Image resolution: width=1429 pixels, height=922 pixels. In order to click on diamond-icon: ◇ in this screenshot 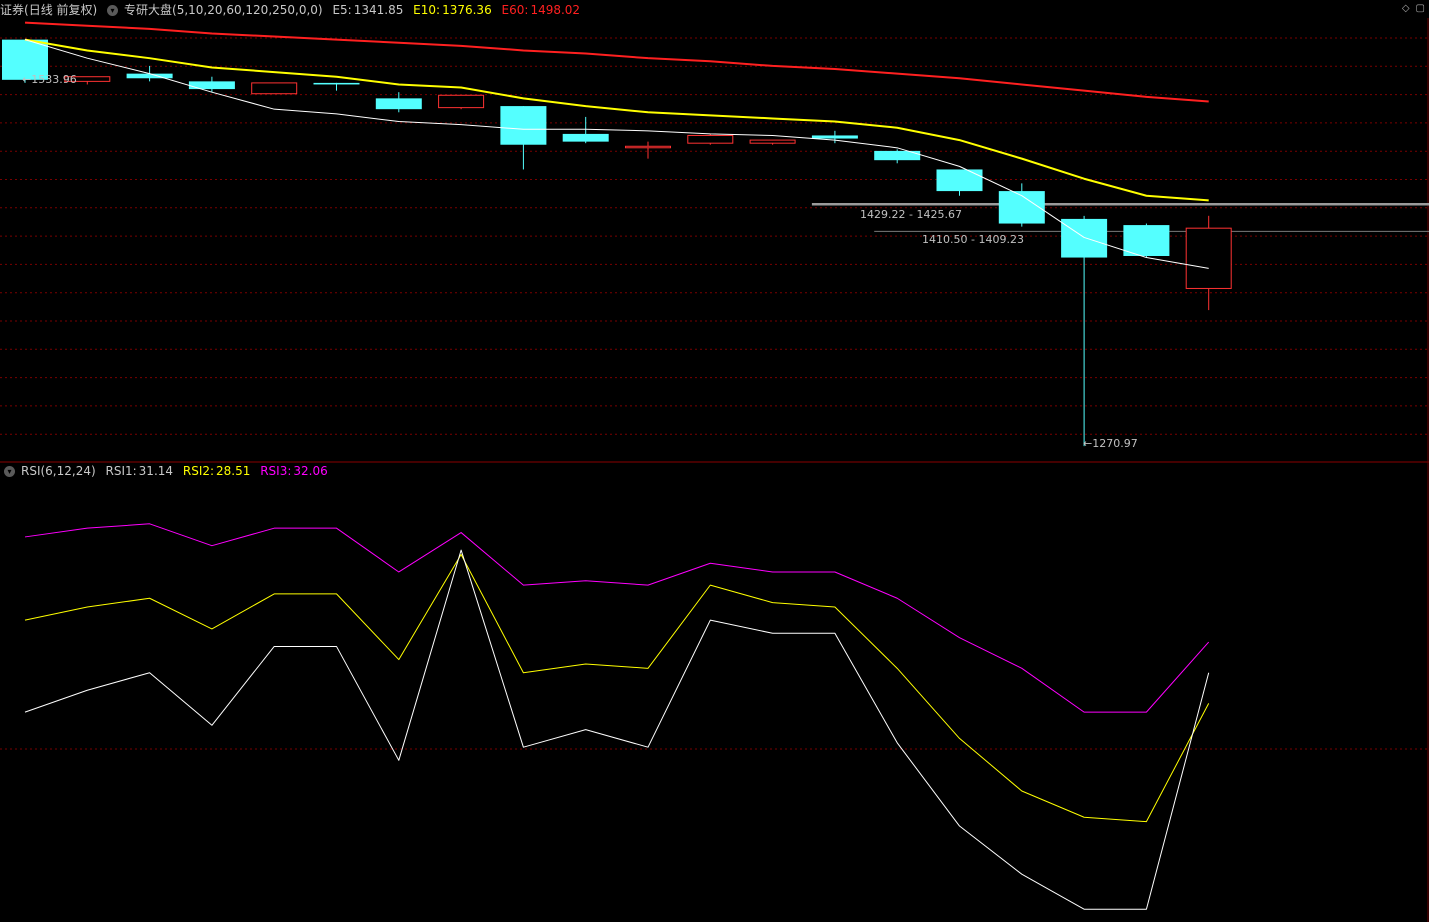, I will do `click(1406, 8)`.